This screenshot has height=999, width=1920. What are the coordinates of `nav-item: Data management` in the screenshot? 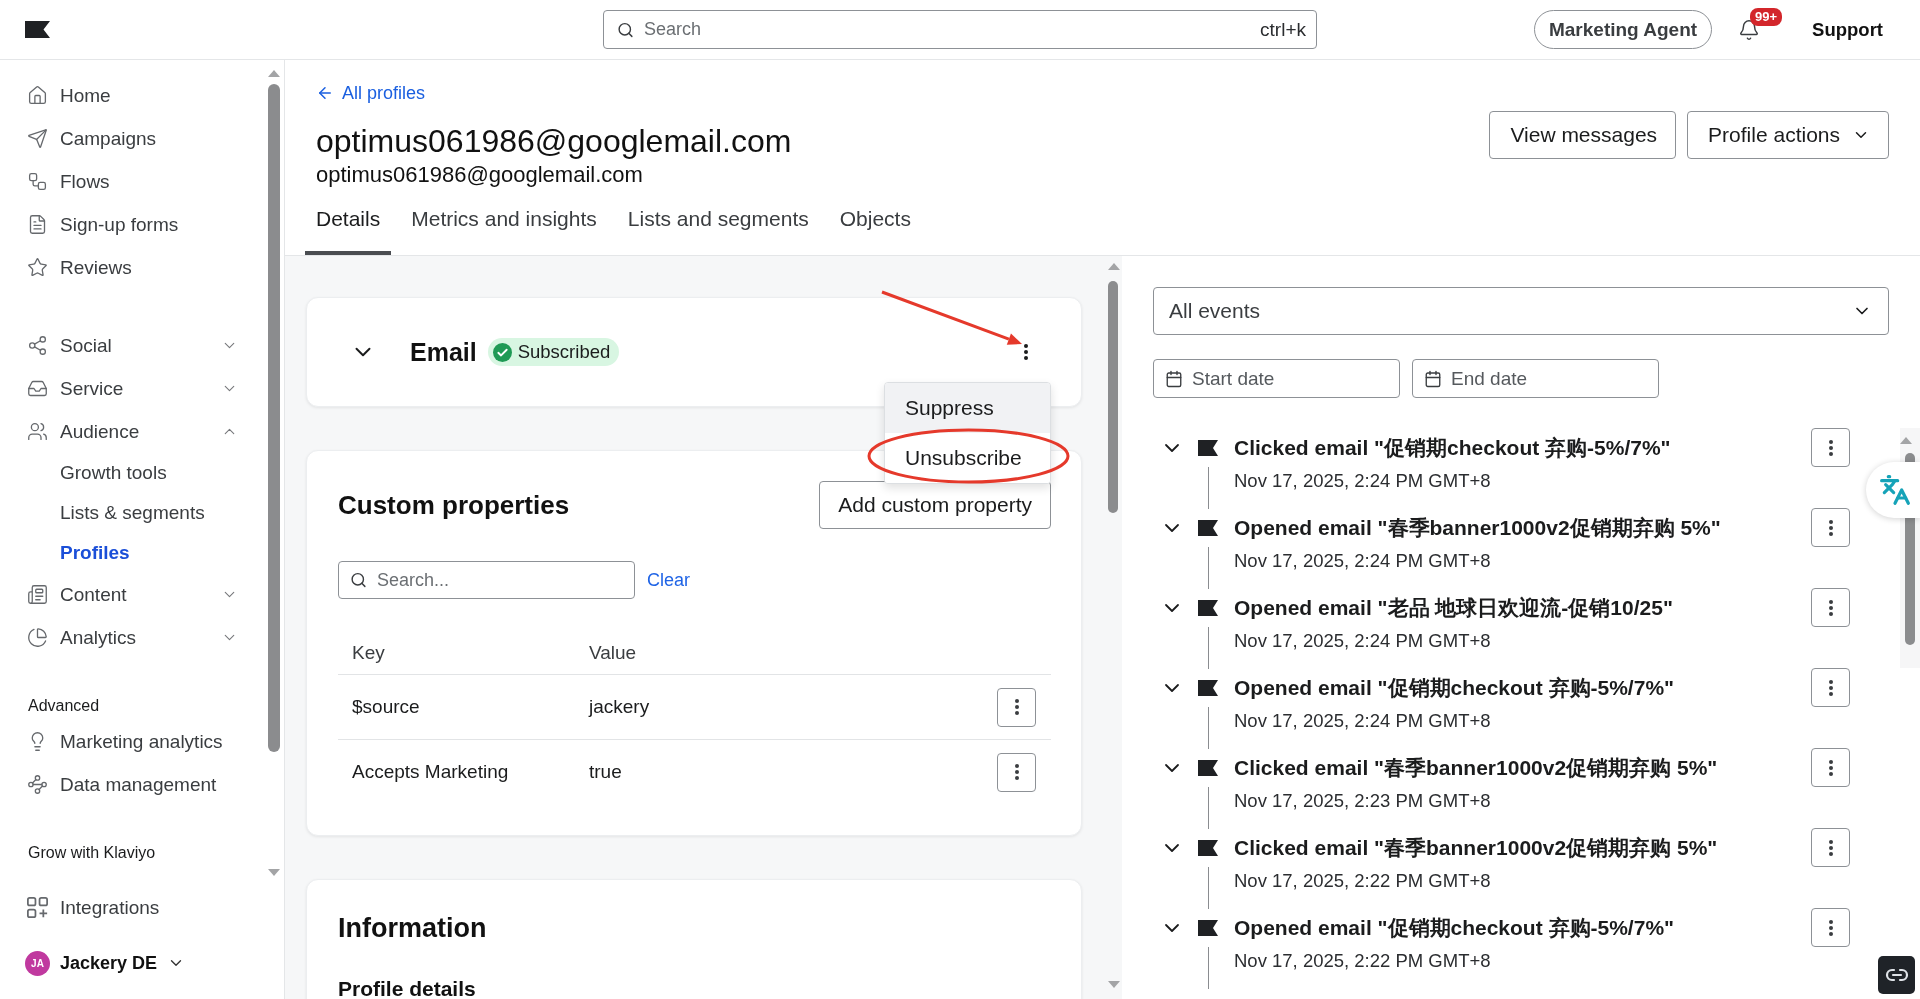 It's located at (134, 784).